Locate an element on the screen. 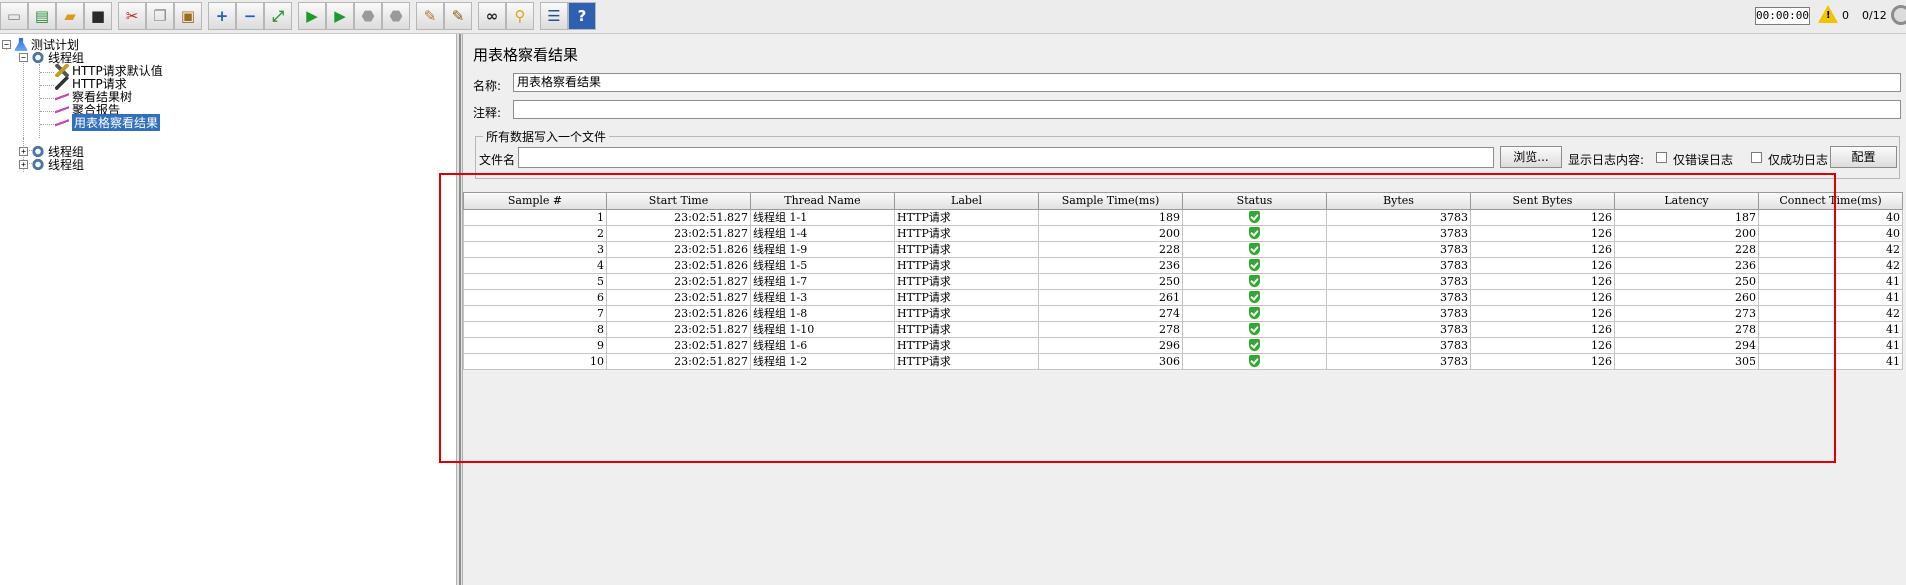 This screenshot has width=1906, height=585. errors-only-checkbox is located at coordinates (1661, 157).